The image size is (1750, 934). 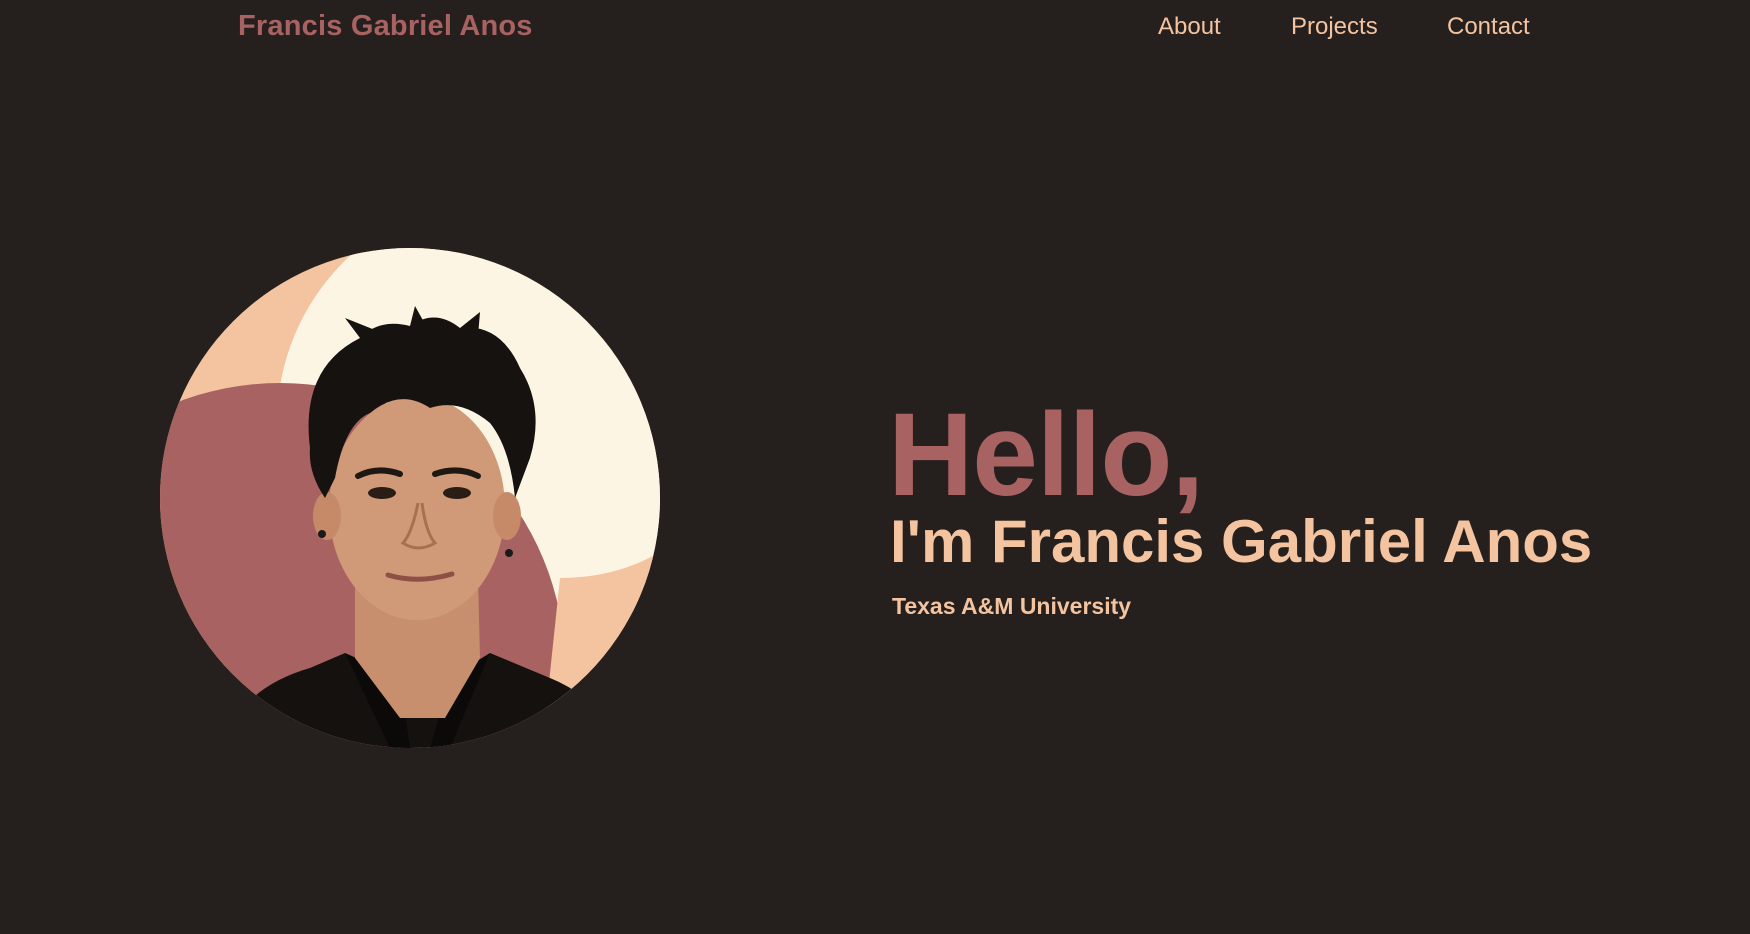 What do you see at coordinates (1488, 27) in the screenshot?
I see `nav-link-contact: Contact` at bounding box center [1488, 27].